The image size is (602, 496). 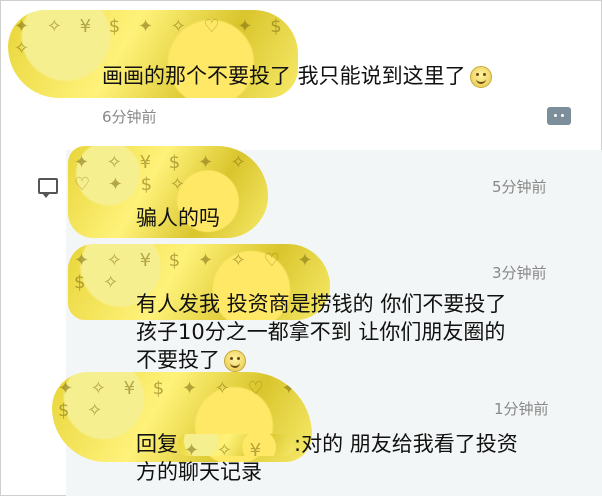 What do you see at coordinates (519, 187) in the screenshot?
I see `reply-1-time: 5分钟前` at bounding box center [519, 187].